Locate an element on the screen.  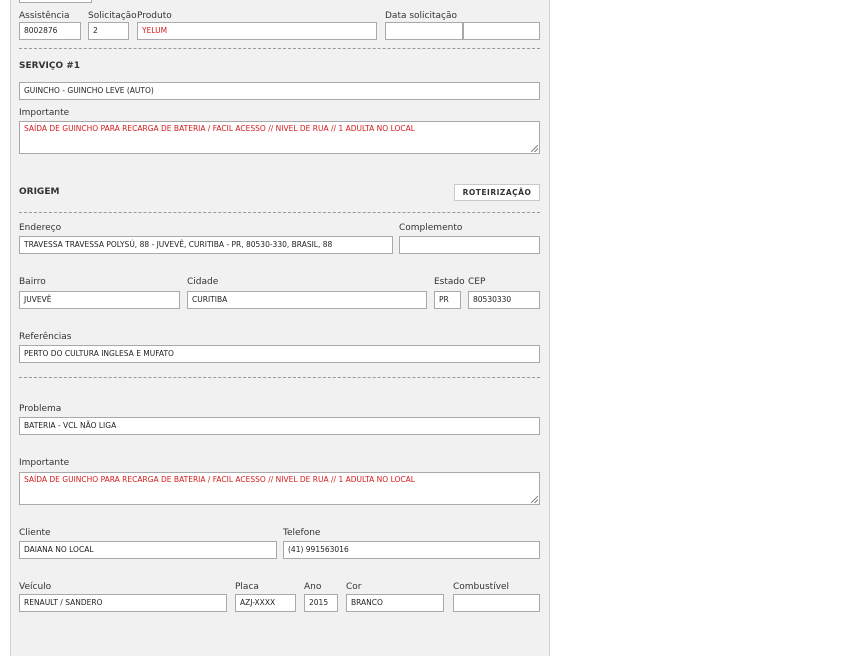
bairro-field: JUVEVÊ is located at coordinates (99, 300).